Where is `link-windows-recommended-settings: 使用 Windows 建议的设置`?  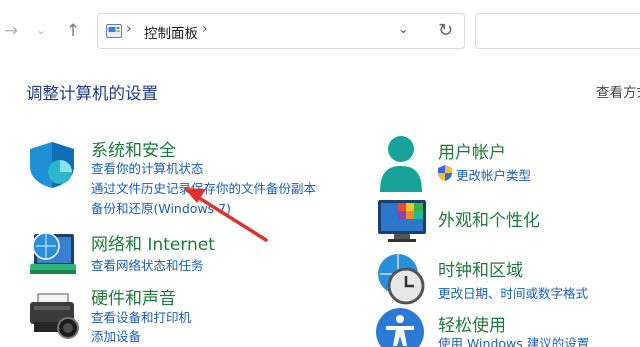
link-windows-recommended-settings: 使用 Windows 建议的设置 is located at coordinates (513, 340).